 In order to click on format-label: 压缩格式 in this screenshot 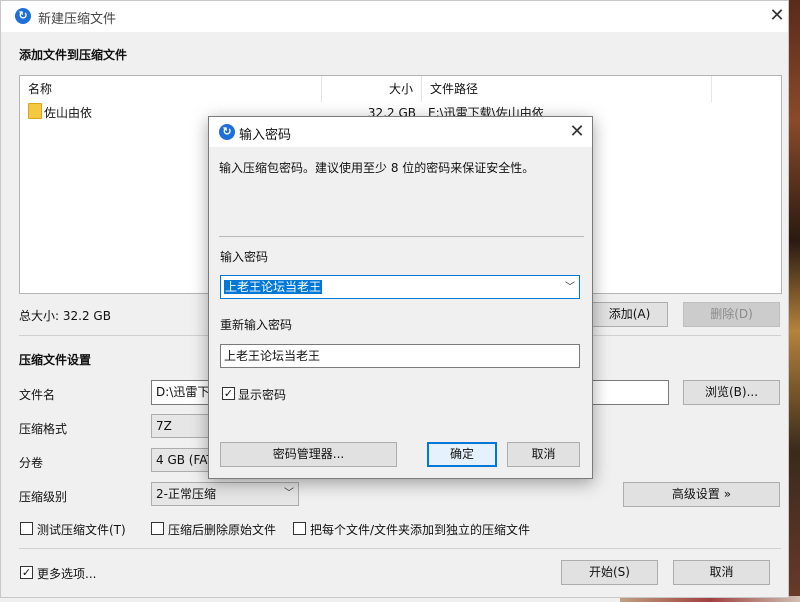, I will do `click(43, 429)`.